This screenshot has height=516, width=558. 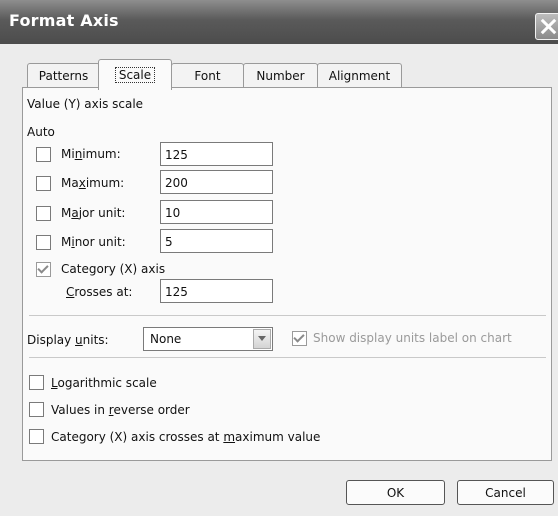 I want to click on tab-number-label: Number, so click(x=280, y=76).